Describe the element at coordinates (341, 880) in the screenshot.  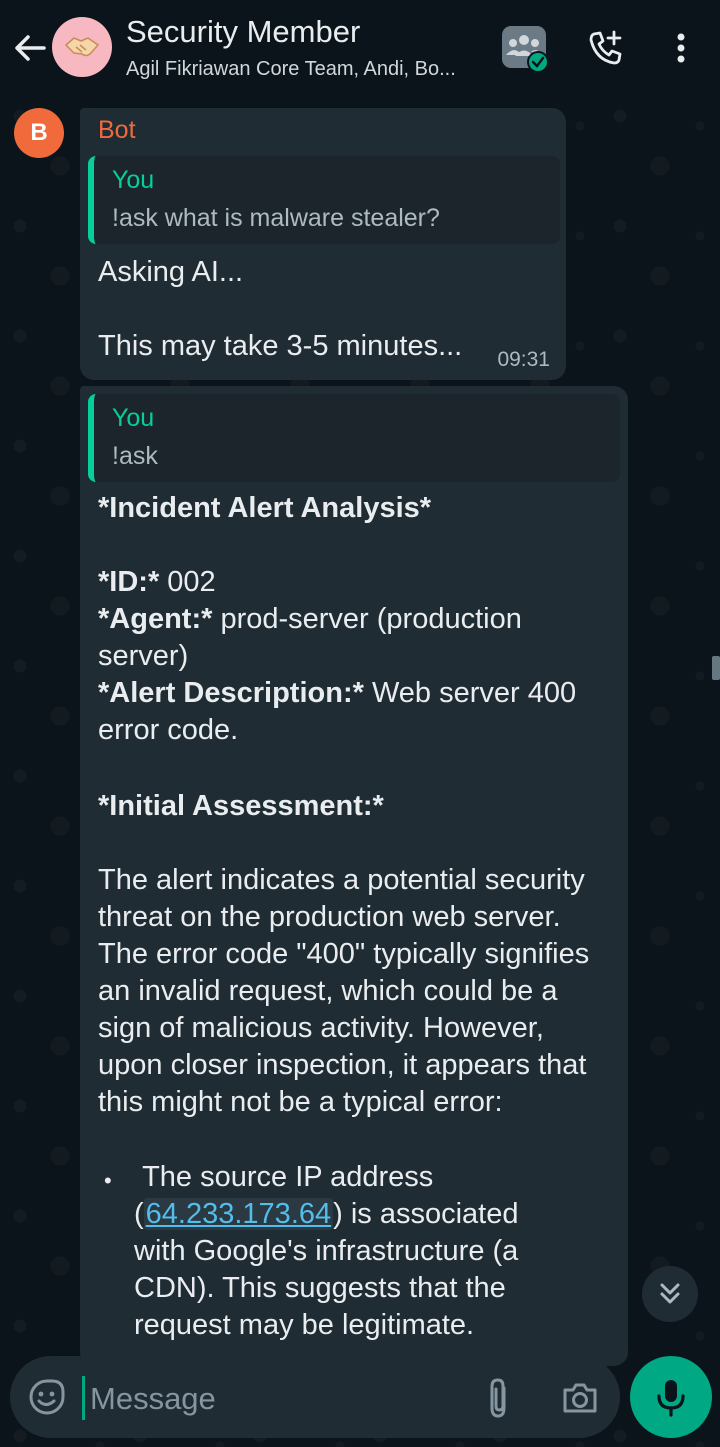
I see `paragraph-line: The alert indicates a potential security` at that location.